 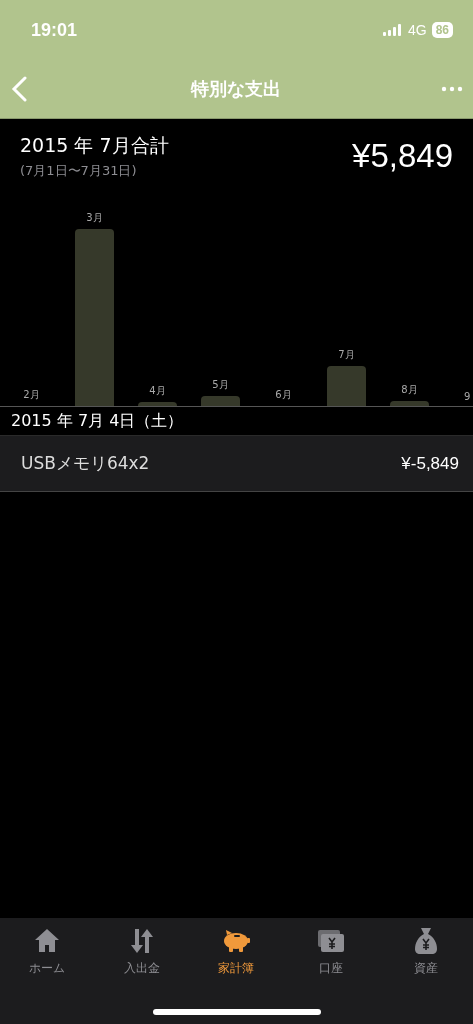 I want to click on entry-amount: ¥-5,849, so click(x=430, y=463).